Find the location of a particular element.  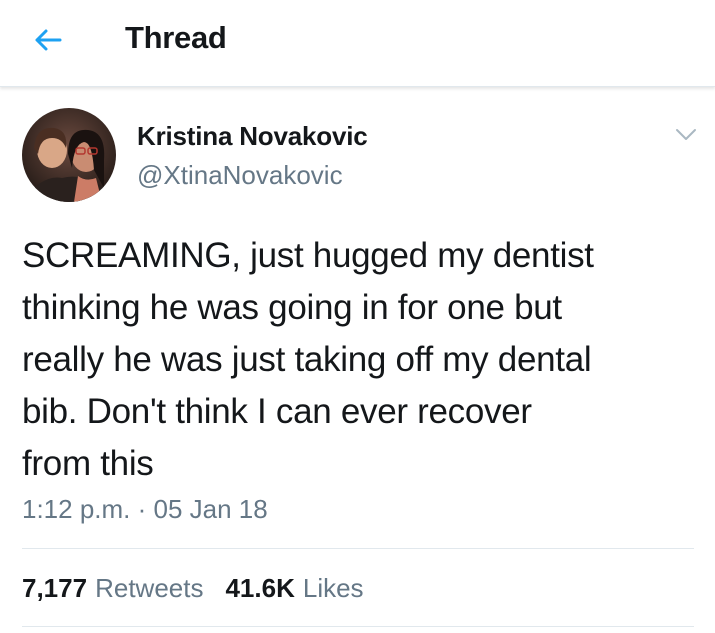

page-title: Thread is located at coordinates (176, 37).